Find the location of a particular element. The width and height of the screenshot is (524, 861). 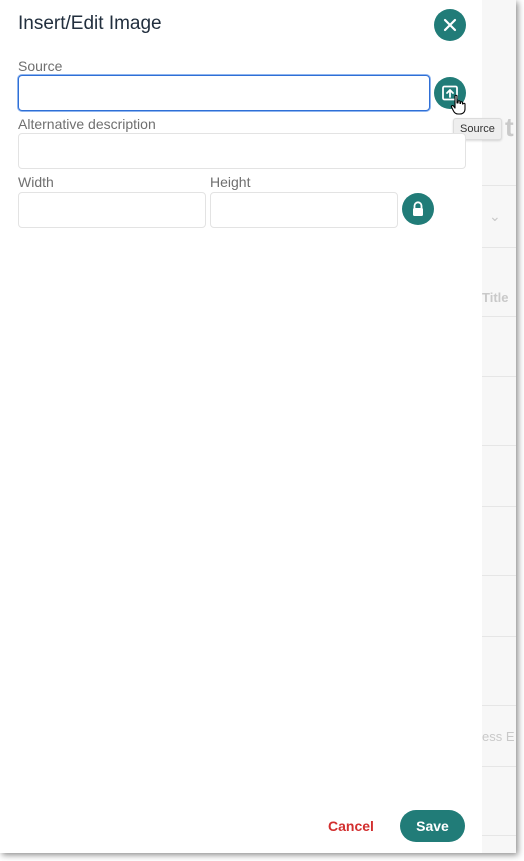

height-input is located at coordinates (304, 210).